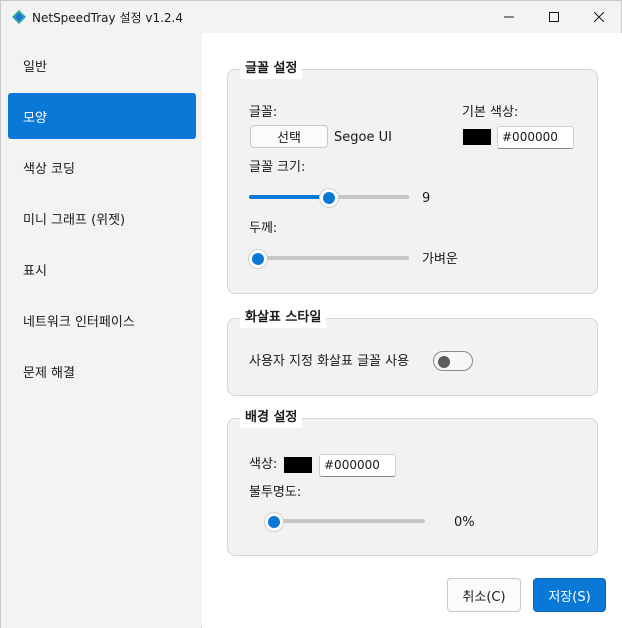 This screenshot has height=628, width=622. Describe the element at coordinates (464, 522) in the screenshot. I see `opacity-value: 0%` at that location.